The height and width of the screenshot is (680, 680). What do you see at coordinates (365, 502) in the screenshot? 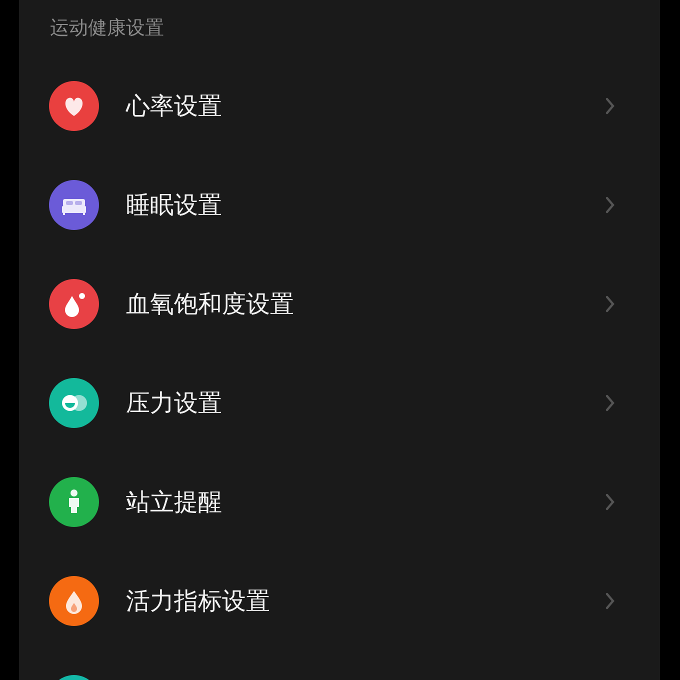
I see `setting-label: 站立提醒` at bounding box center [365, 502].